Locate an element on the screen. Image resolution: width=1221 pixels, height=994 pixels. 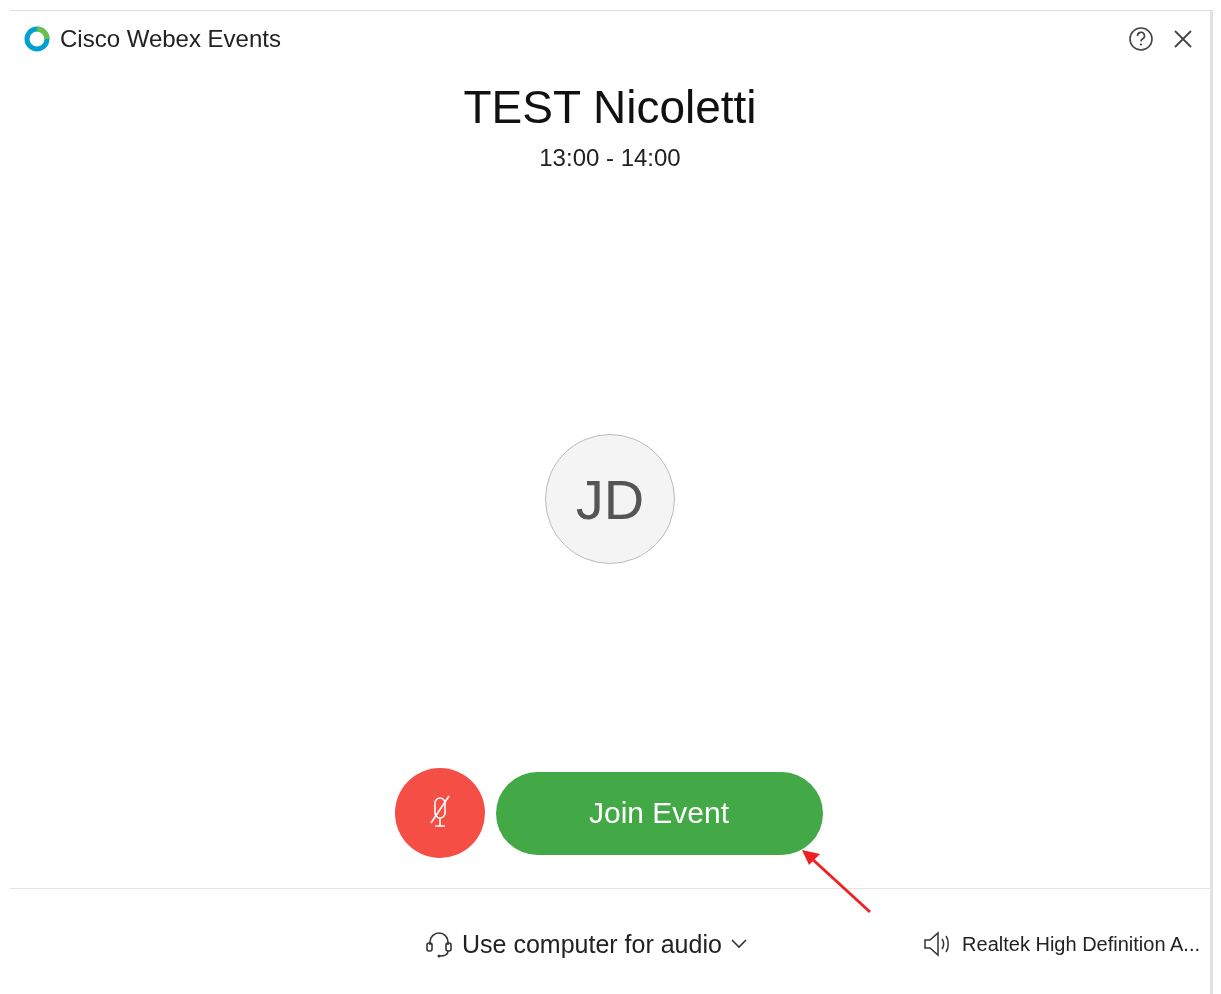
chevron-down-icon is located at coordinates (738, 944).